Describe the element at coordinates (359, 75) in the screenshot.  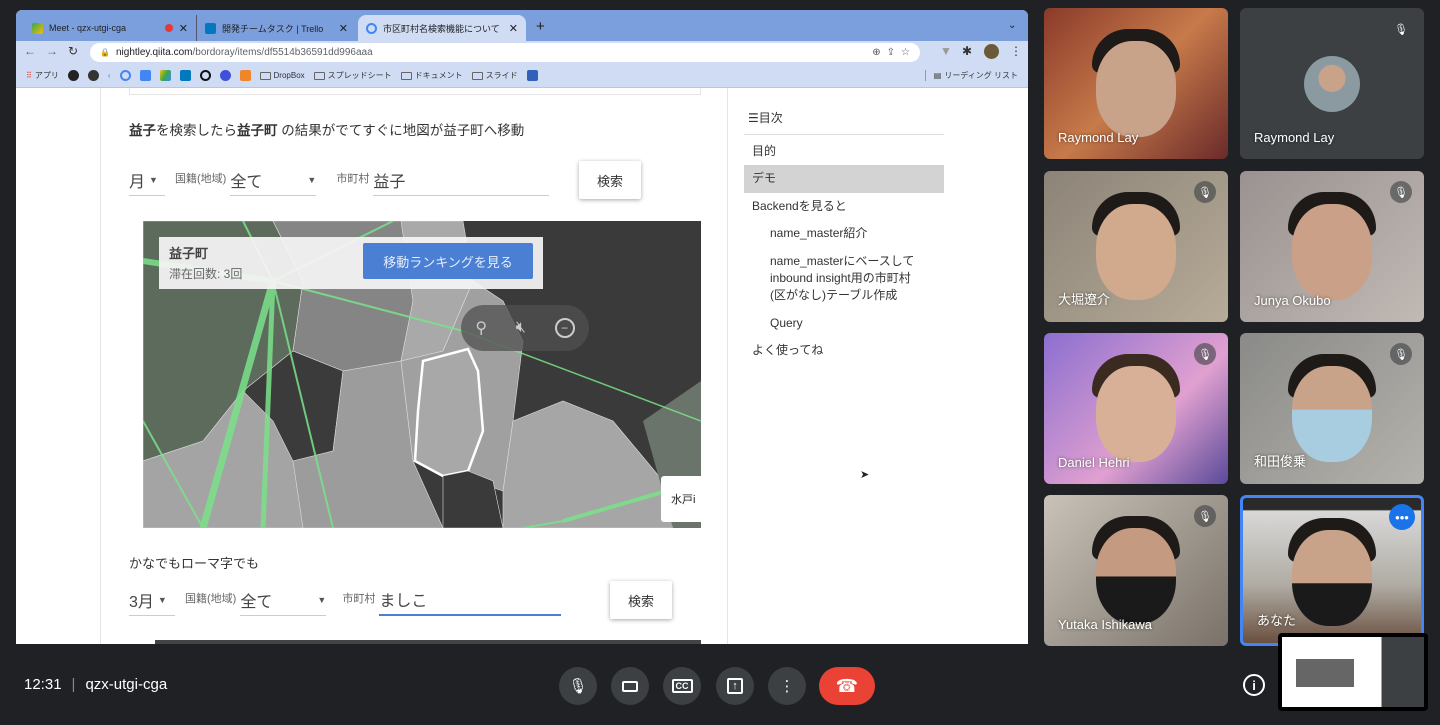
I see `bookmark-label: スプレッドシート` at that location.